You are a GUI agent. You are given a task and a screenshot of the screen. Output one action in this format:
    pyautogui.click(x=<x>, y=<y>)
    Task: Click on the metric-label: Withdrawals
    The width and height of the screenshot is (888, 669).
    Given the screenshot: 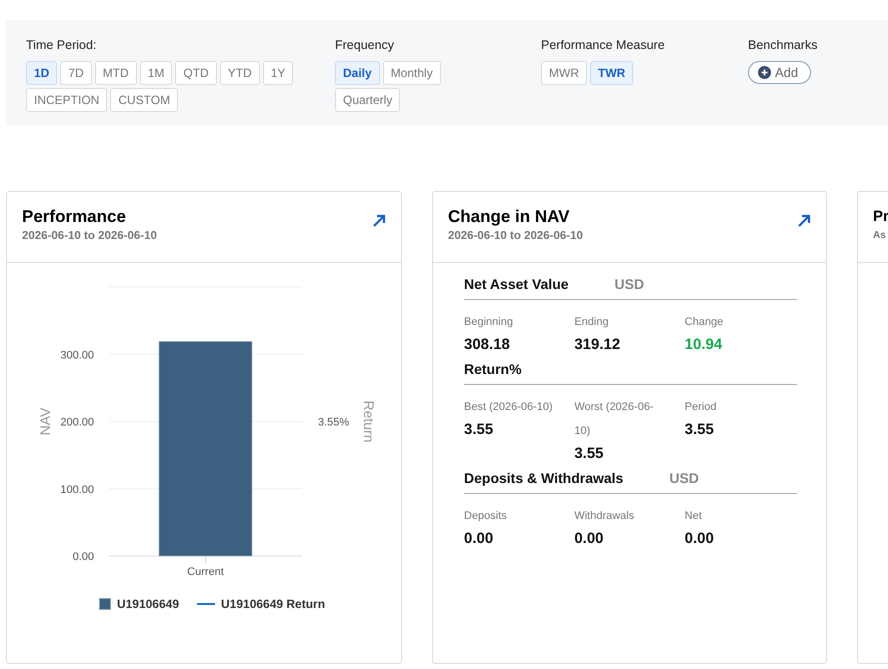 What is the action you would take?
    pyautogui.click(x=605, y=516)
    